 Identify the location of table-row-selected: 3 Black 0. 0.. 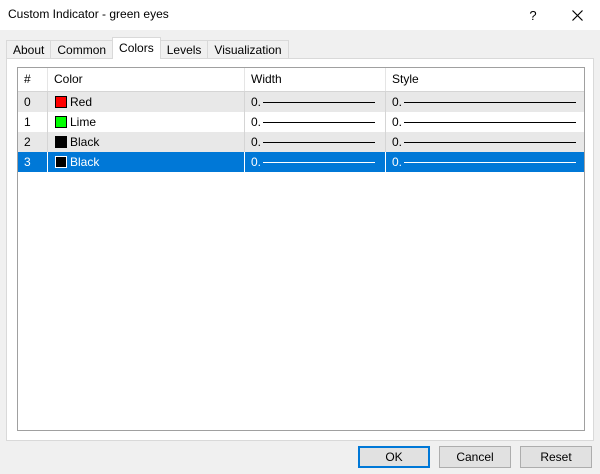
(301, 162).